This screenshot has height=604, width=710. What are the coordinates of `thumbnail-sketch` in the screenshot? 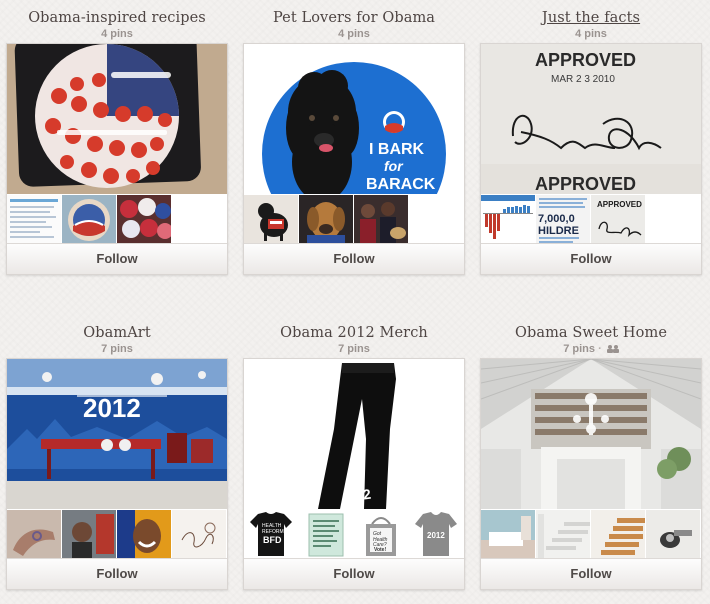 It's located at (199, 534).